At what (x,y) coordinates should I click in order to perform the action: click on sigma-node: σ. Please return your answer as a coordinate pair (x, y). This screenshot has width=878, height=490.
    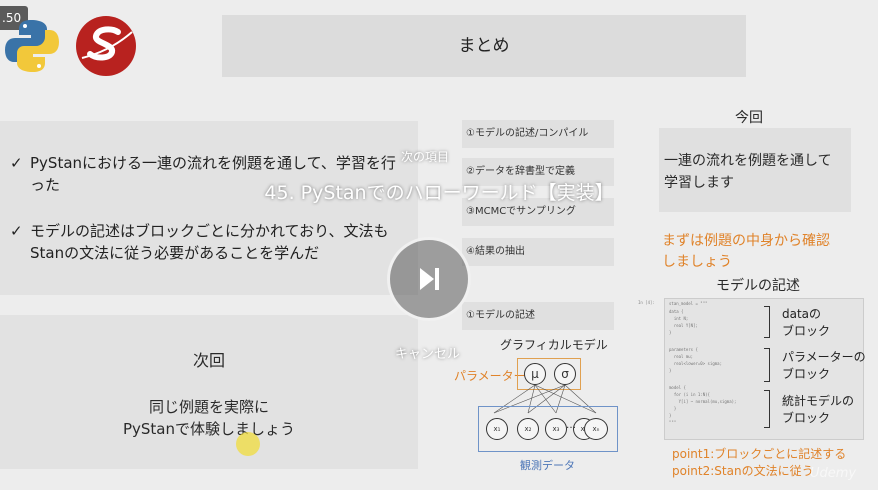
    Looking at the image, I should click on (565, 374).